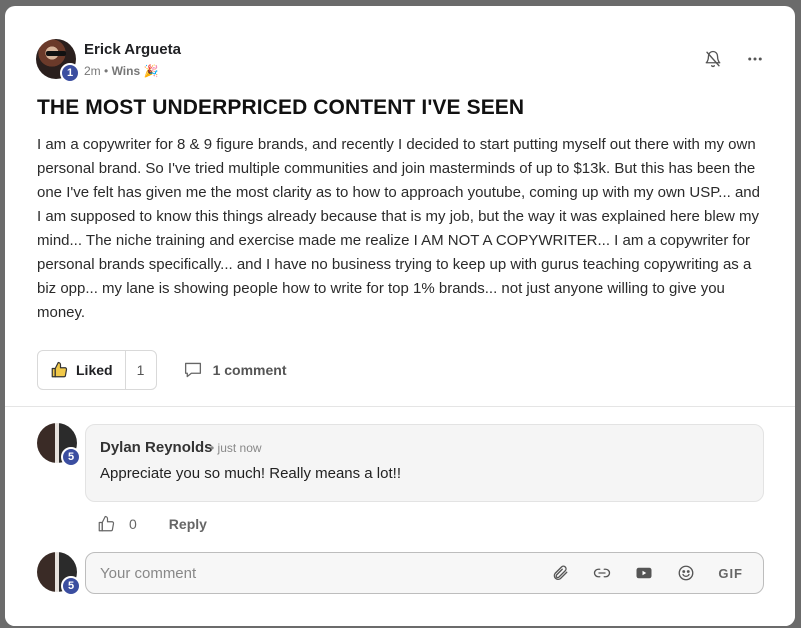  I want to click on comment-like-count: 0, so click(133, 524).